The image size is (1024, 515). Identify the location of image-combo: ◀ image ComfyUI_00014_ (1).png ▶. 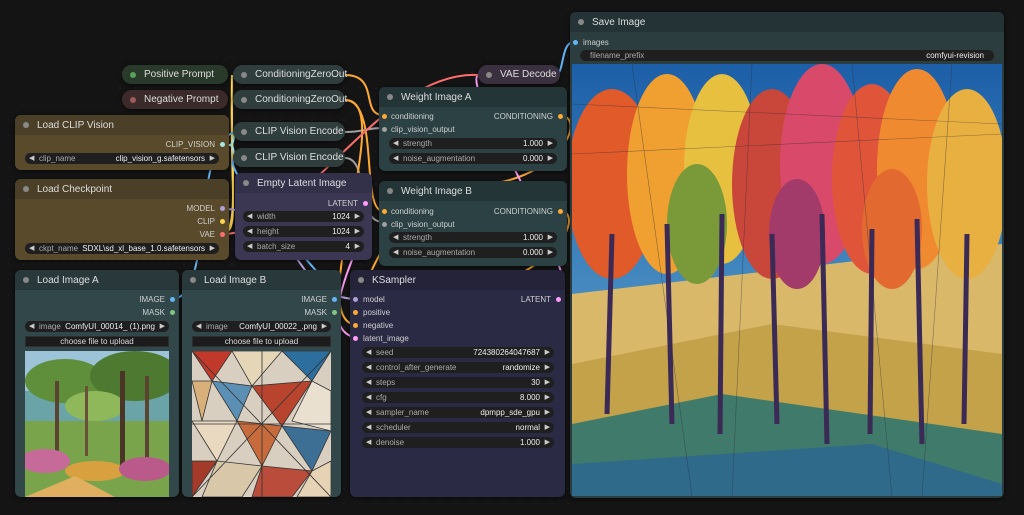
(97, 326).